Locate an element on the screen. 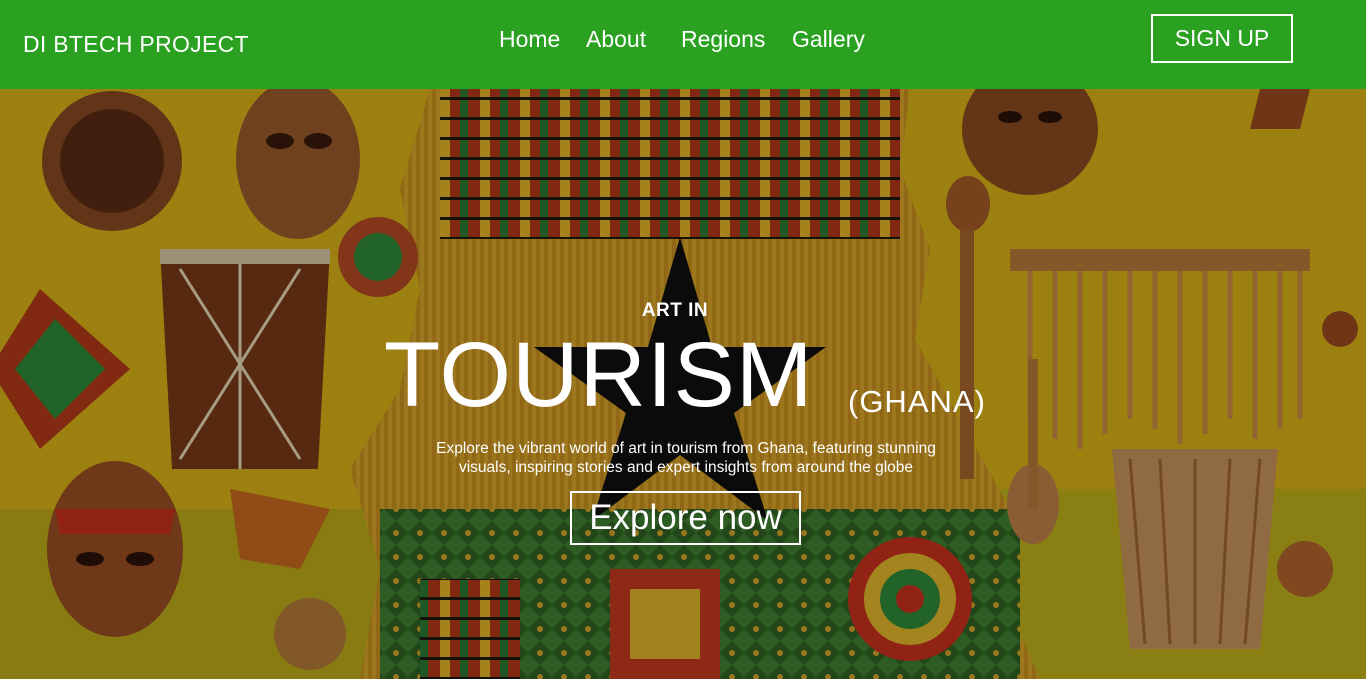 This screenshot has width=1366, height=679. hero-eyebrow: ART IN is located at coordinates (675, 310).